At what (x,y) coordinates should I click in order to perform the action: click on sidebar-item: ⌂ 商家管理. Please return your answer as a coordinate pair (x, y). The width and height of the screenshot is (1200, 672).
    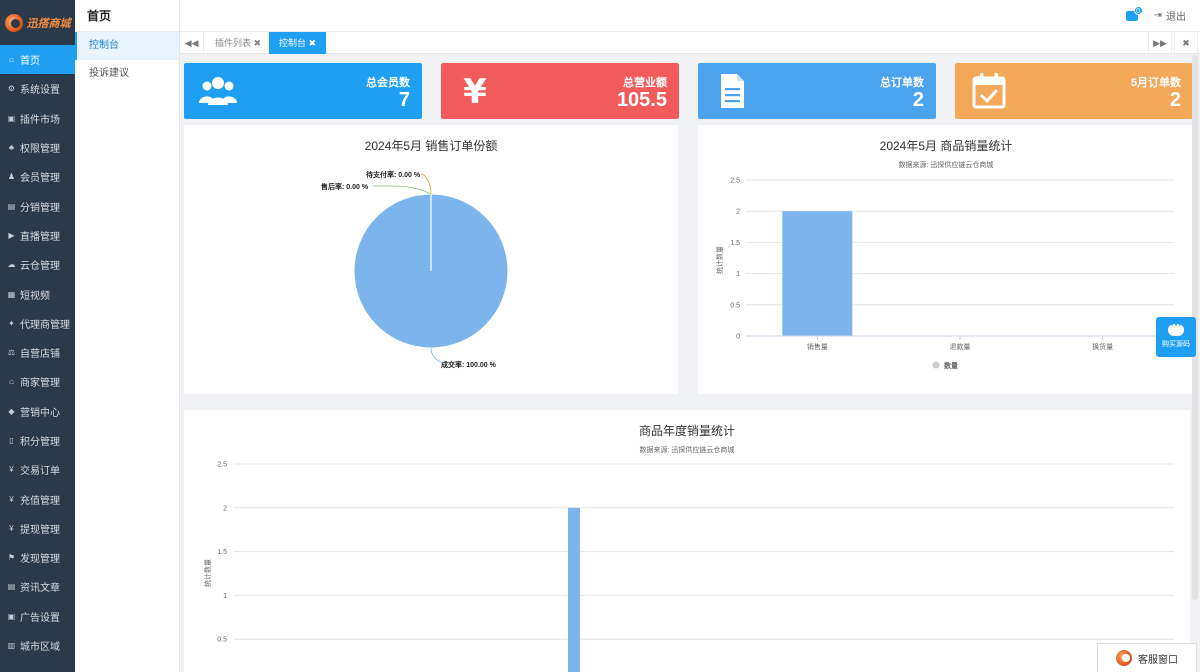
    Looking at the image, I should click on (37, 381).